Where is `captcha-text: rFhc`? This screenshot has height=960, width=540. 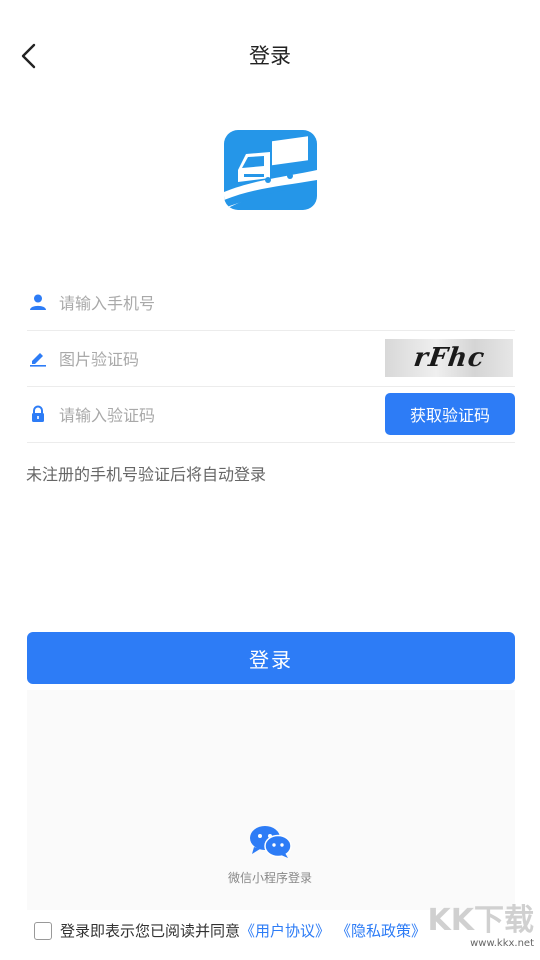
captcha-text: rFhc is located at coordinates (449, 358).